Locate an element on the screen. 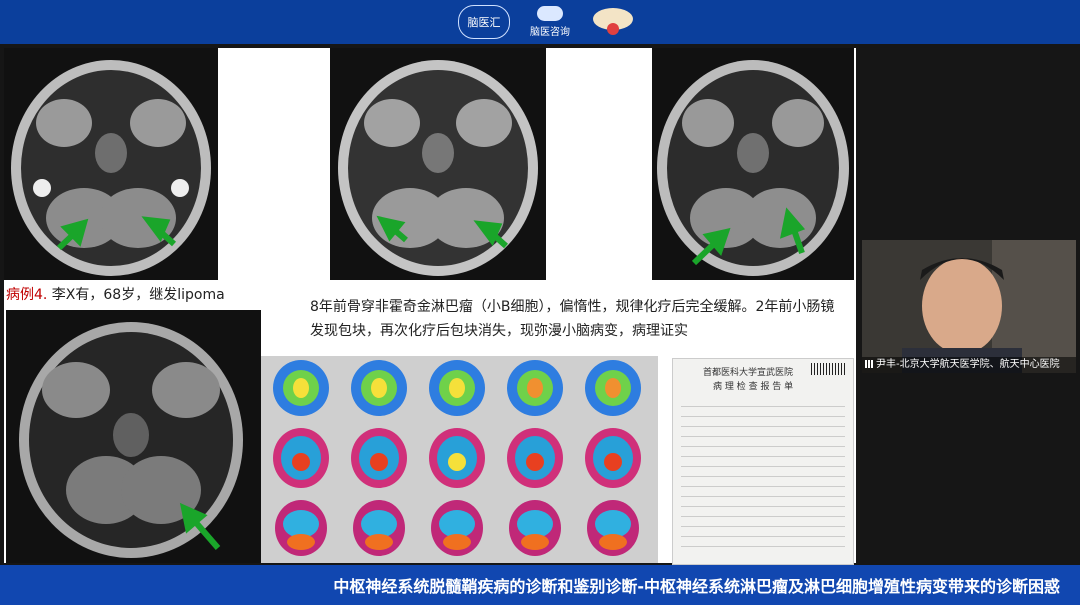 The image size is (1080, 605). case-caption: 病例4. 李X有，68岁，继发lipoma is located at coordinates (133, 295).